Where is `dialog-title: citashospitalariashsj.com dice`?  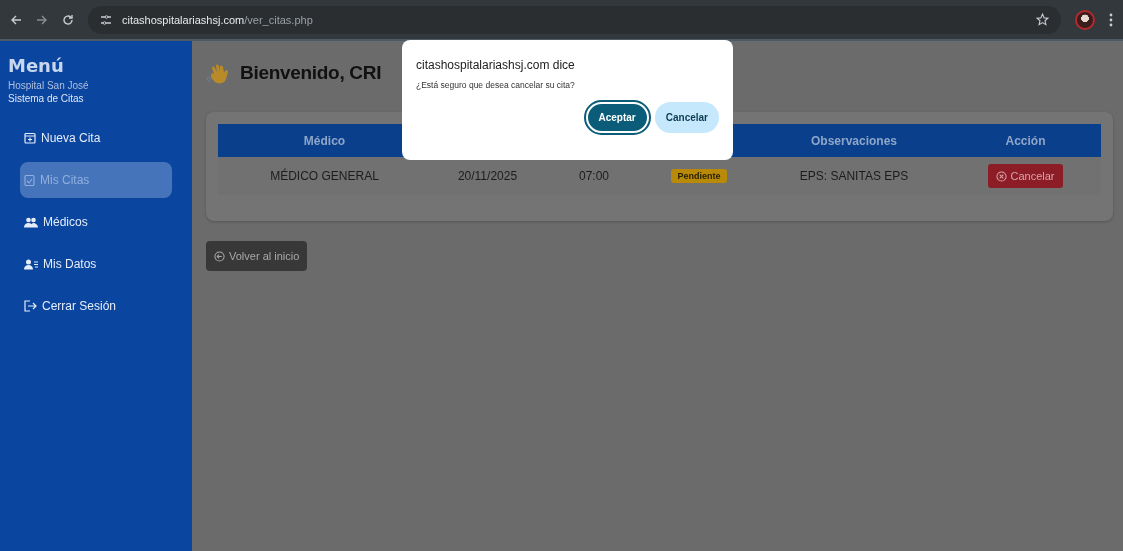
dialog-title: citashospitalariashsj.com dice is located at coordinates (496, 65).